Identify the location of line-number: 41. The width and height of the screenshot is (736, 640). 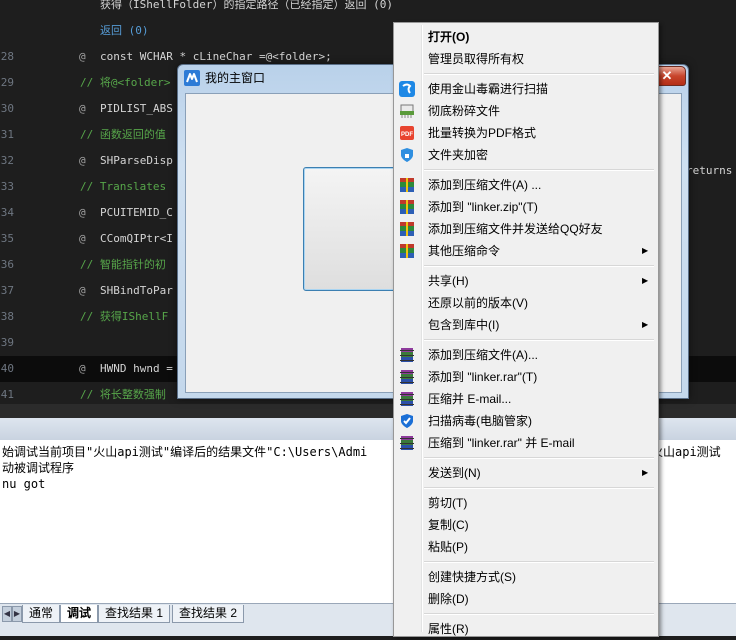
(7, 394).